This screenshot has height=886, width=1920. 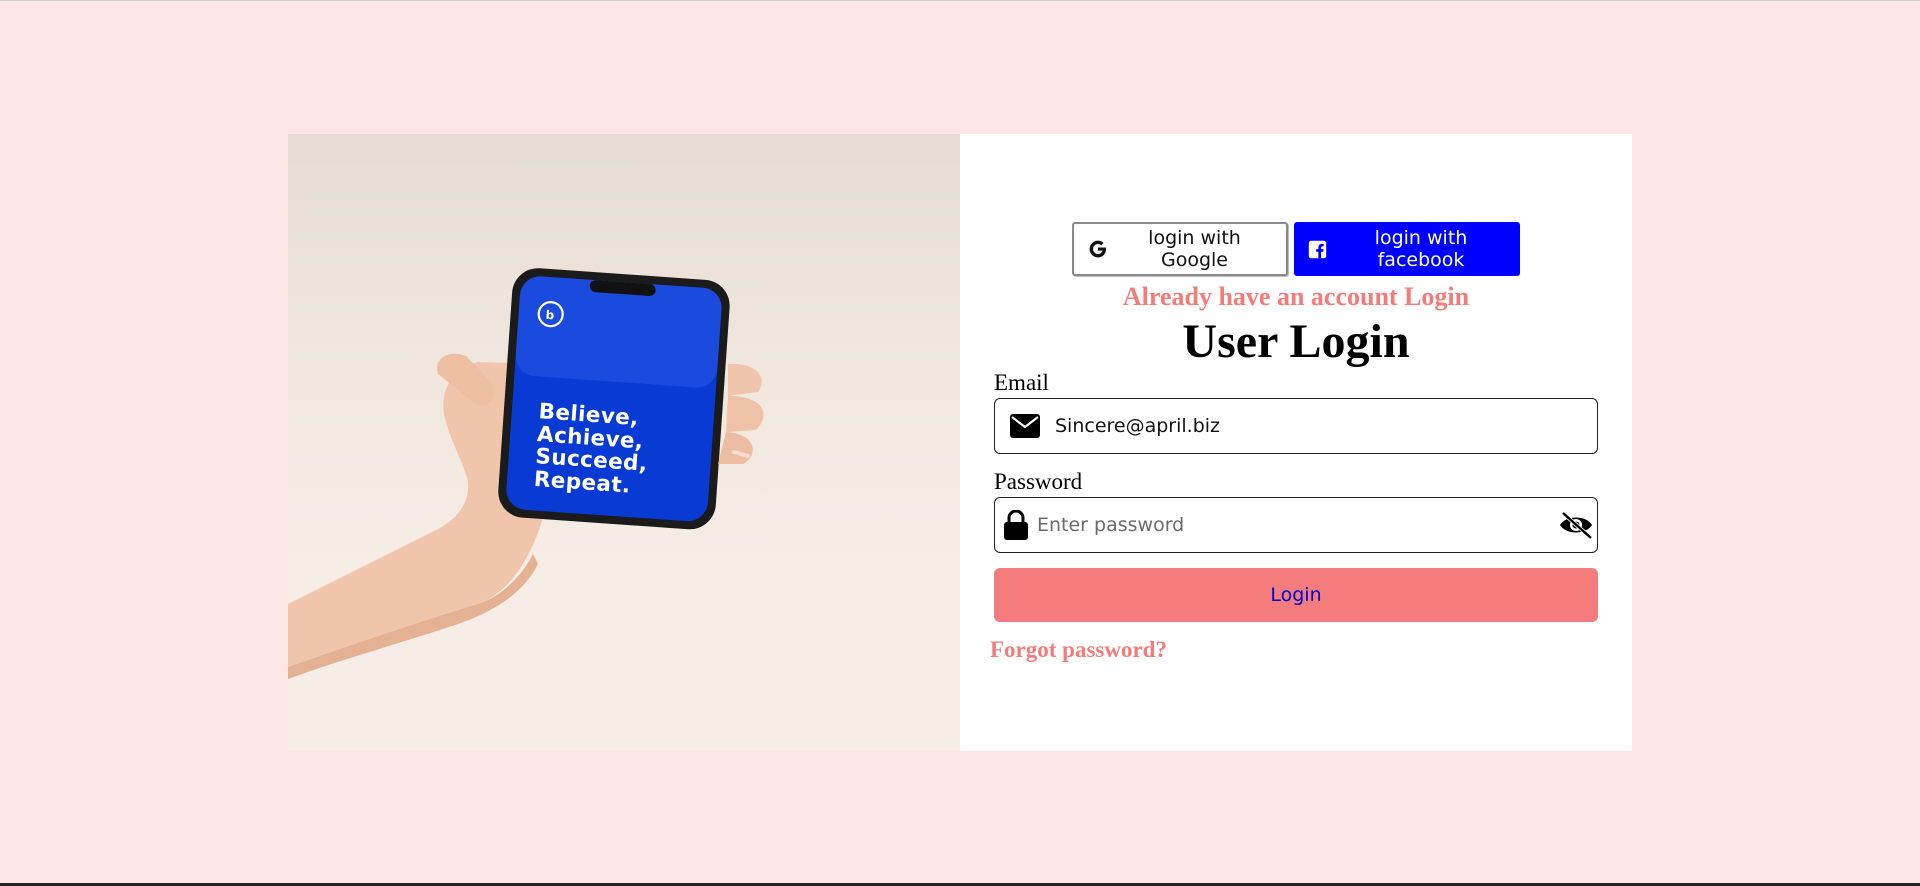 I want to click on password-label: Password, so click(x=1038, y=481).